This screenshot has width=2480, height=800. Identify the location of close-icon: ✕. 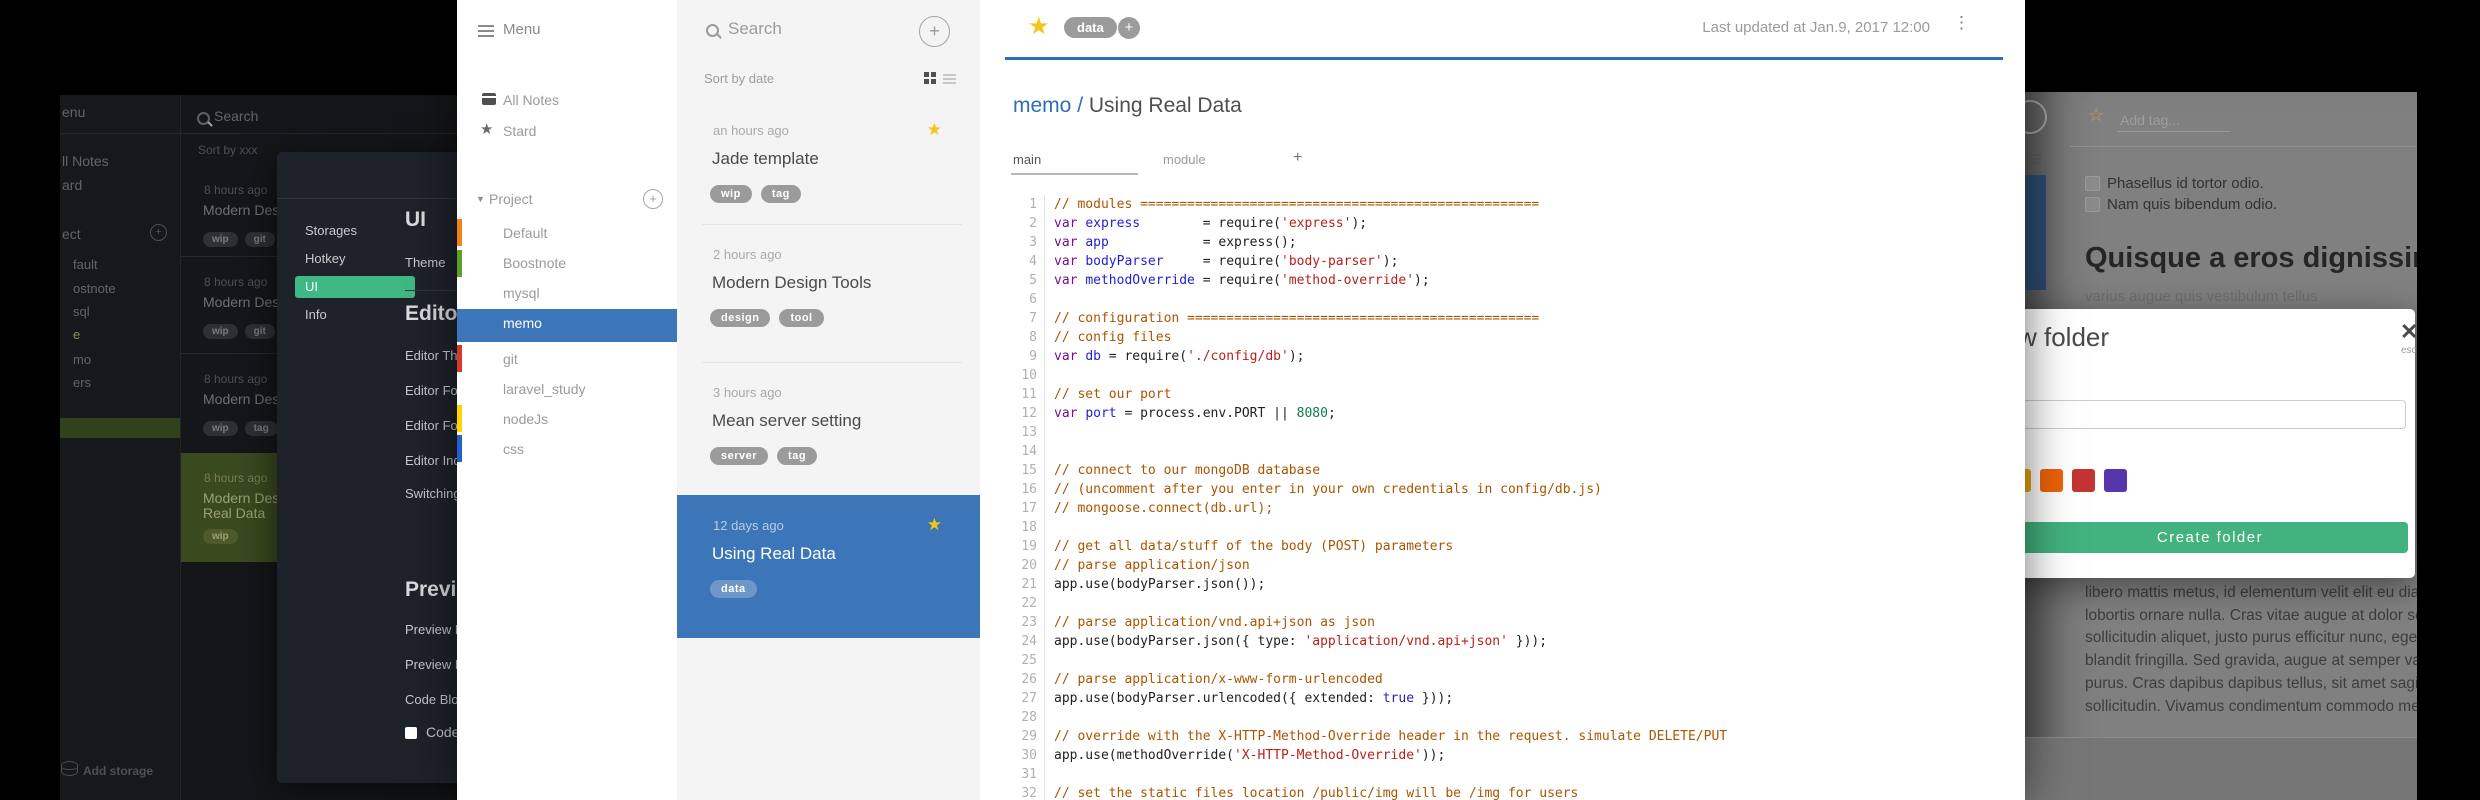
(2409, 332).